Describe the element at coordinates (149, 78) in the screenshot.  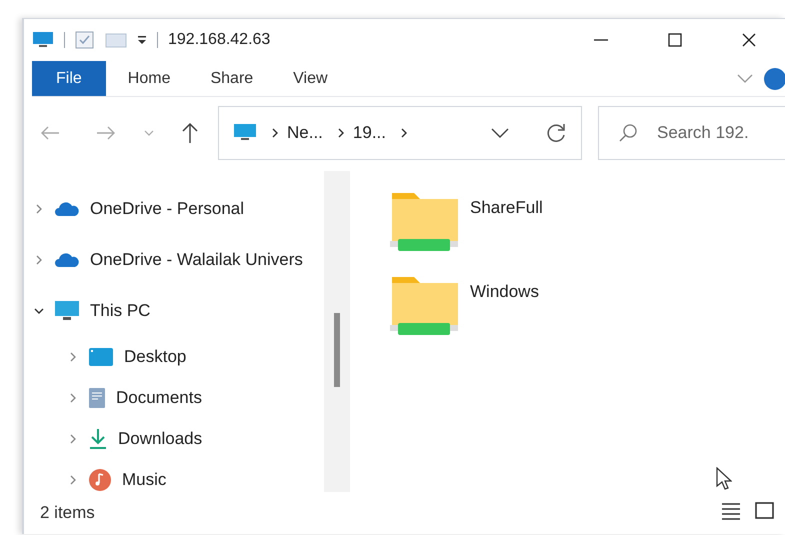
I see `ribbon-tab: Home` at that location.